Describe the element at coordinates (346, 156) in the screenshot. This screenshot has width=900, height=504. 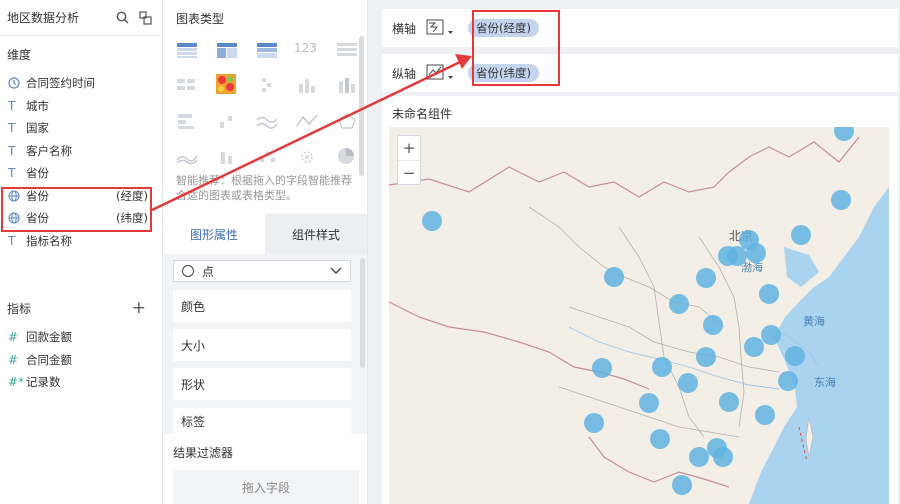
I see `pie-chart-icon` at that location.